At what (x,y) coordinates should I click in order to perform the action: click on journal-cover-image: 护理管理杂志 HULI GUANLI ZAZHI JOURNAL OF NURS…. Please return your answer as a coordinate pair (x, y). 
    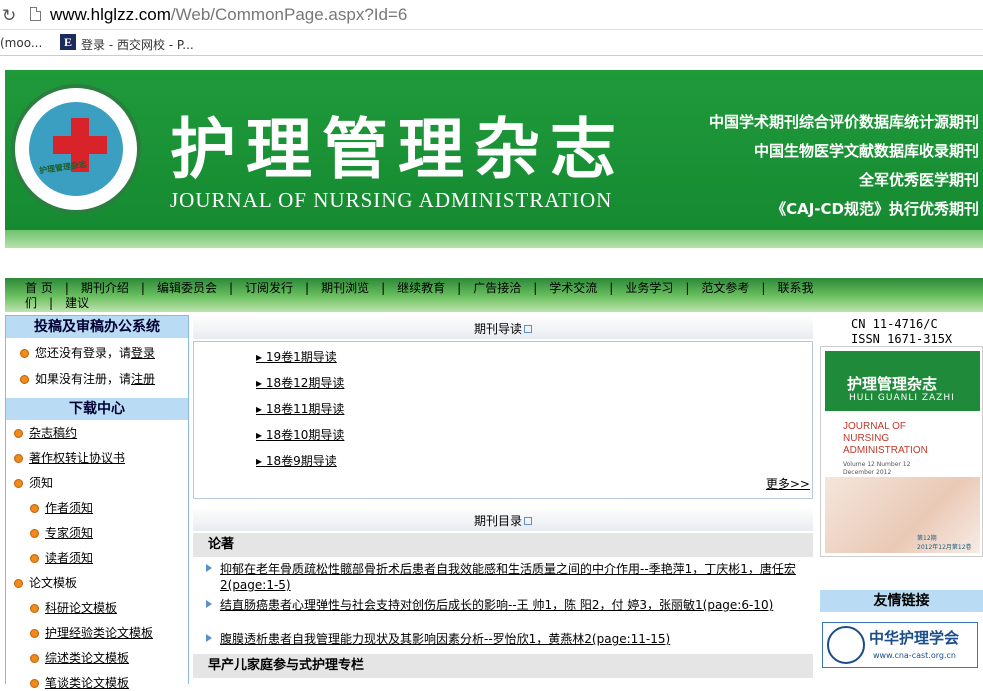
    Looking at the image, I should click on (901, 451).